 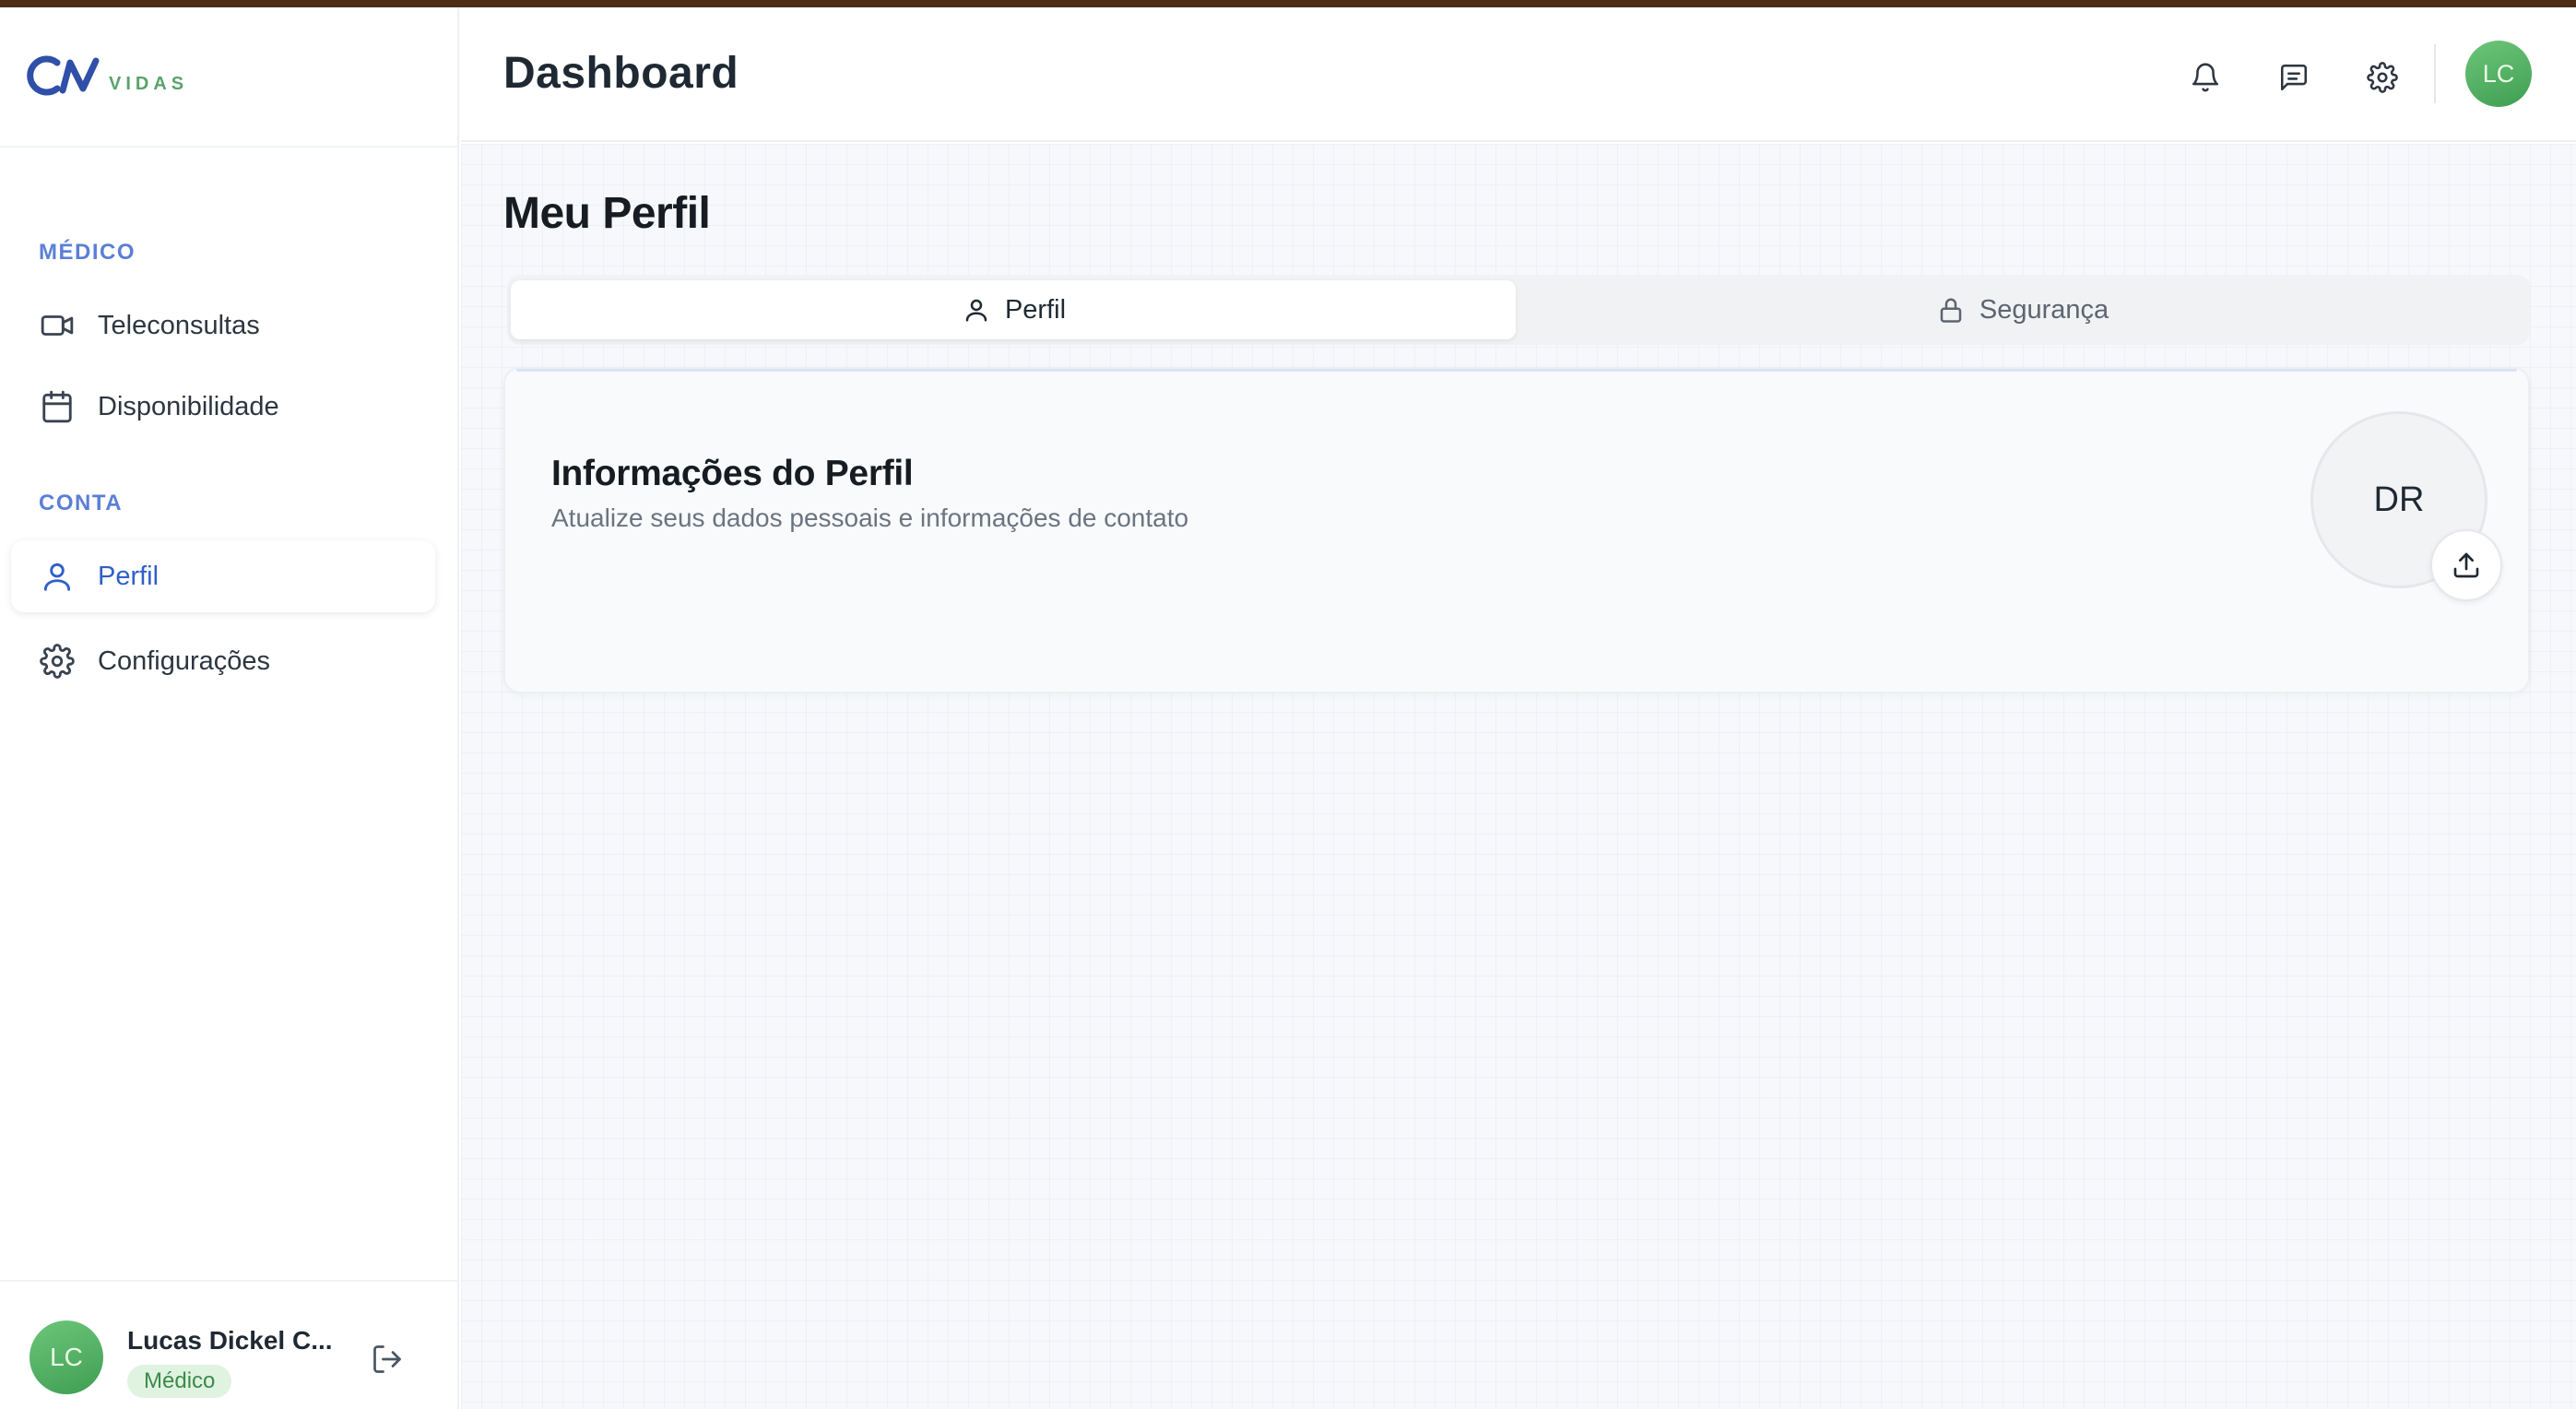 What do you see at coordinates (179, 1381) in the screenshot?
I see `role-badge: Médico` at bounding box center [179, 1381].